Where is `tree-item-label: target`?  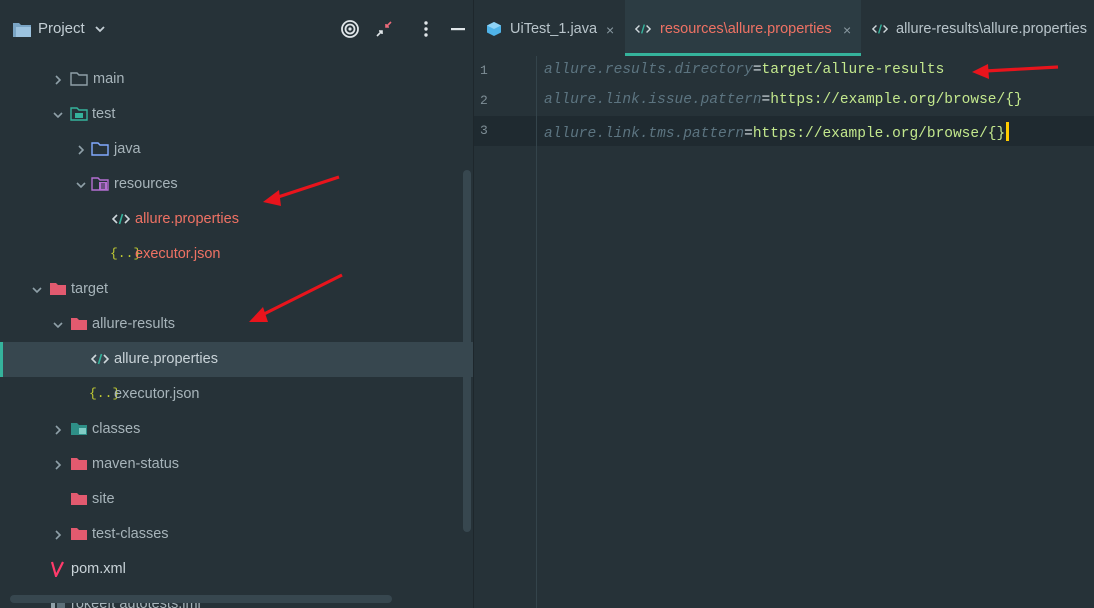
tree-item-label: target is located at coordinates (90, 289).